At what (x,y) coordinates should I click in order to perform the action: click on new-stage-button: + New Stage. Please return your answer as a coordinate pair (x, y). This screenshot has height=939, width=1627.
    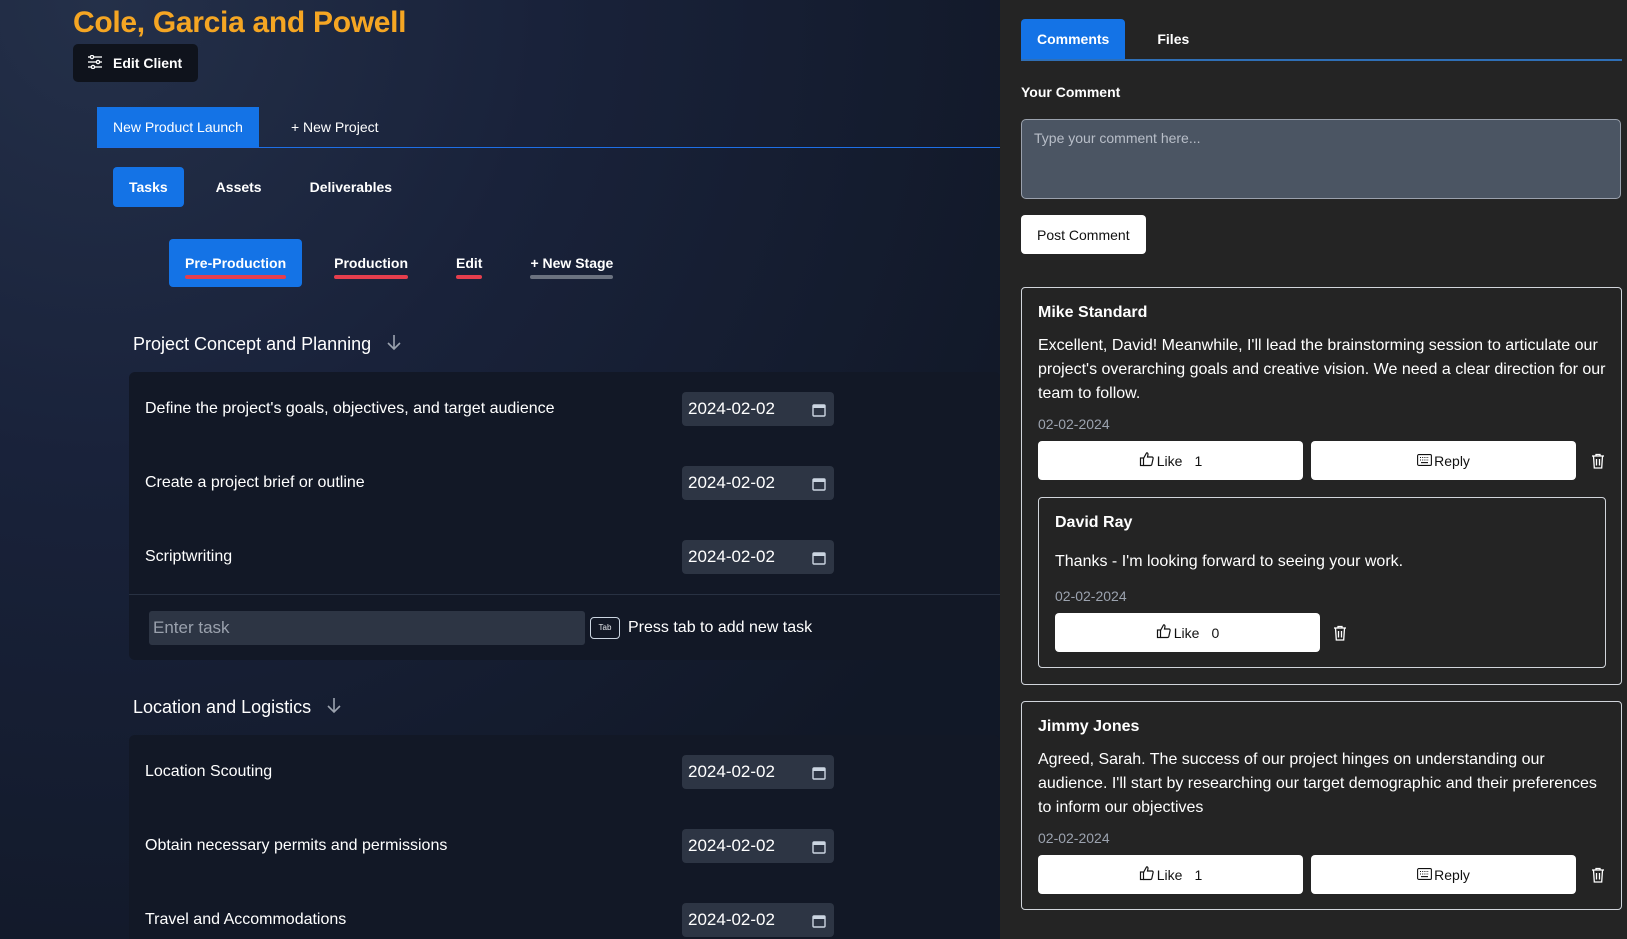
    Looking at the image, I should click on (571, 263).